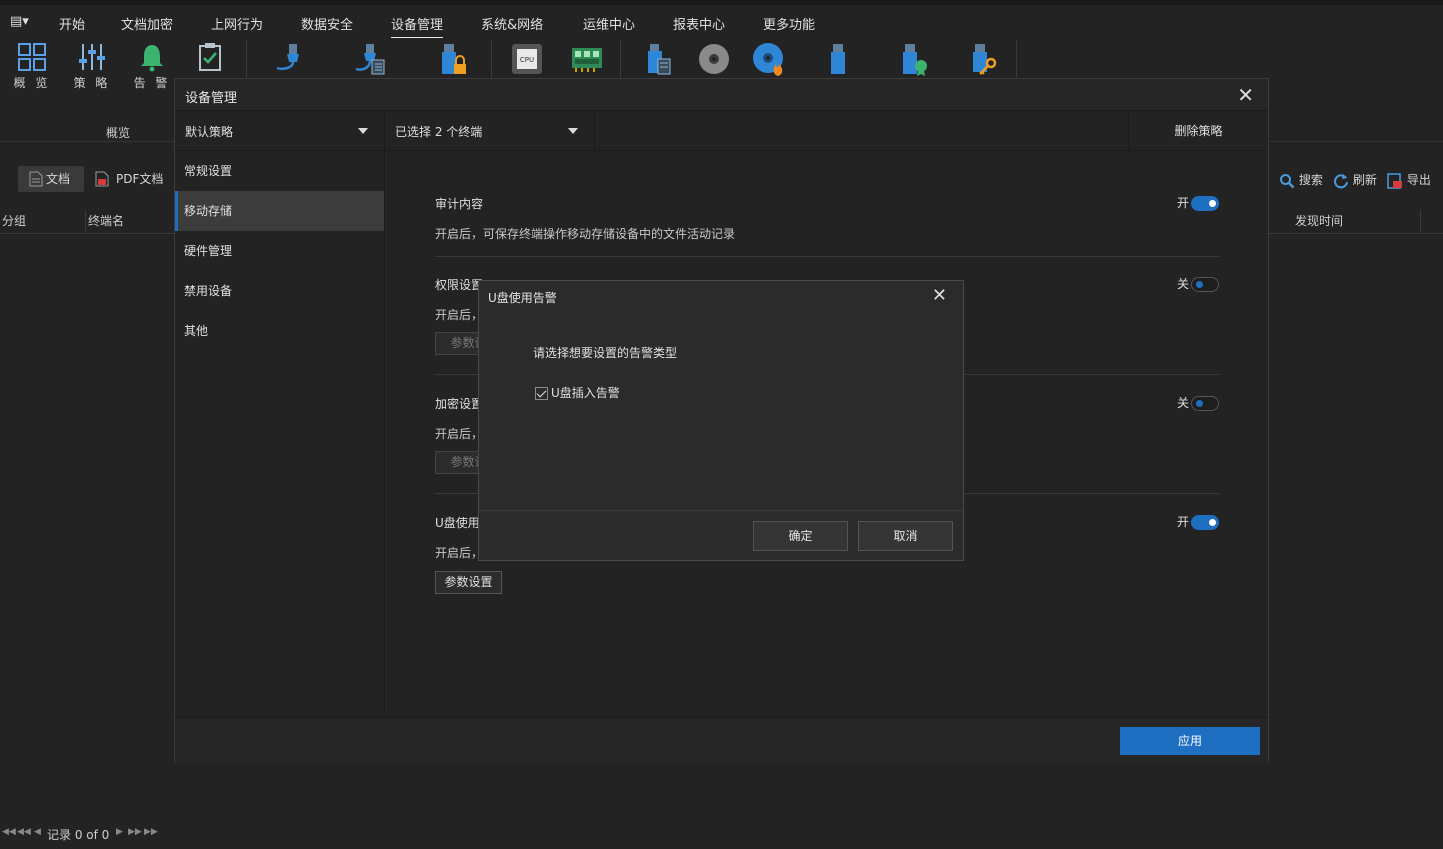 This screenshot has width=1443, height=849. What do you see at coordinates (32, 57) in the screenshot?
I see `overview-grid-icon` at bounding box center [32, 57].